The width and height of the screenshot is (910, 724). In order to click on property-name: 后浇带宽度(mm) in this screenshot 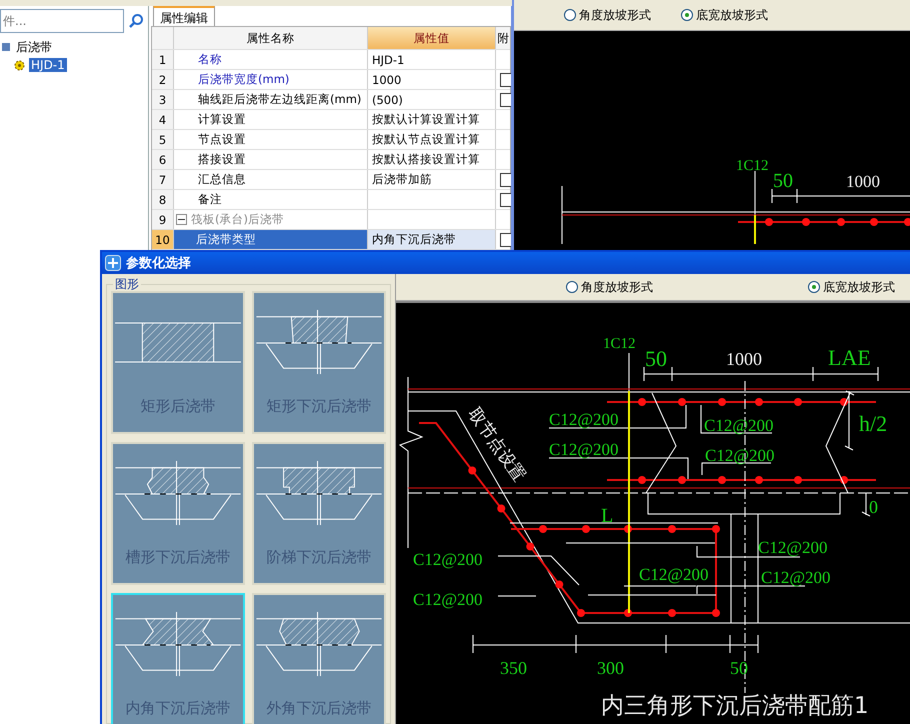, I will do `click(271, 79)`.